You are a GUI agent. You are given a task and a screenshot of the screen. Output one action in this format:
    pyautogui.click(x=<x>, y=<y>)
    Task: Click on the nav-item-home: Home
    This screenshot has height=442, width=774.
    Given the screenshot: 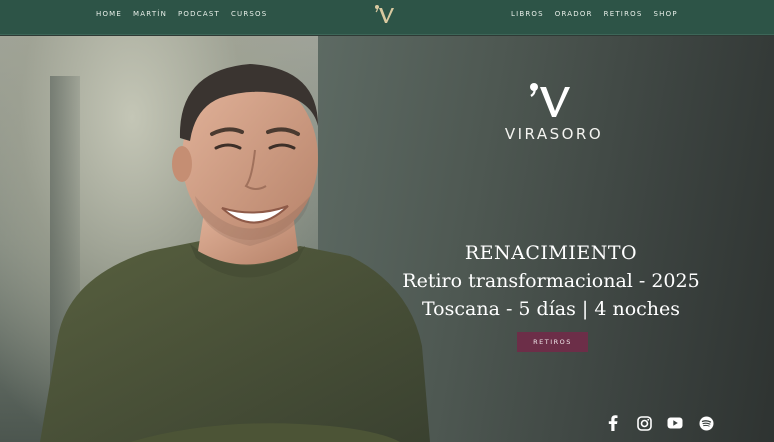 What is the action you would take?
    pyautogui.click(x=109, y=14)
    